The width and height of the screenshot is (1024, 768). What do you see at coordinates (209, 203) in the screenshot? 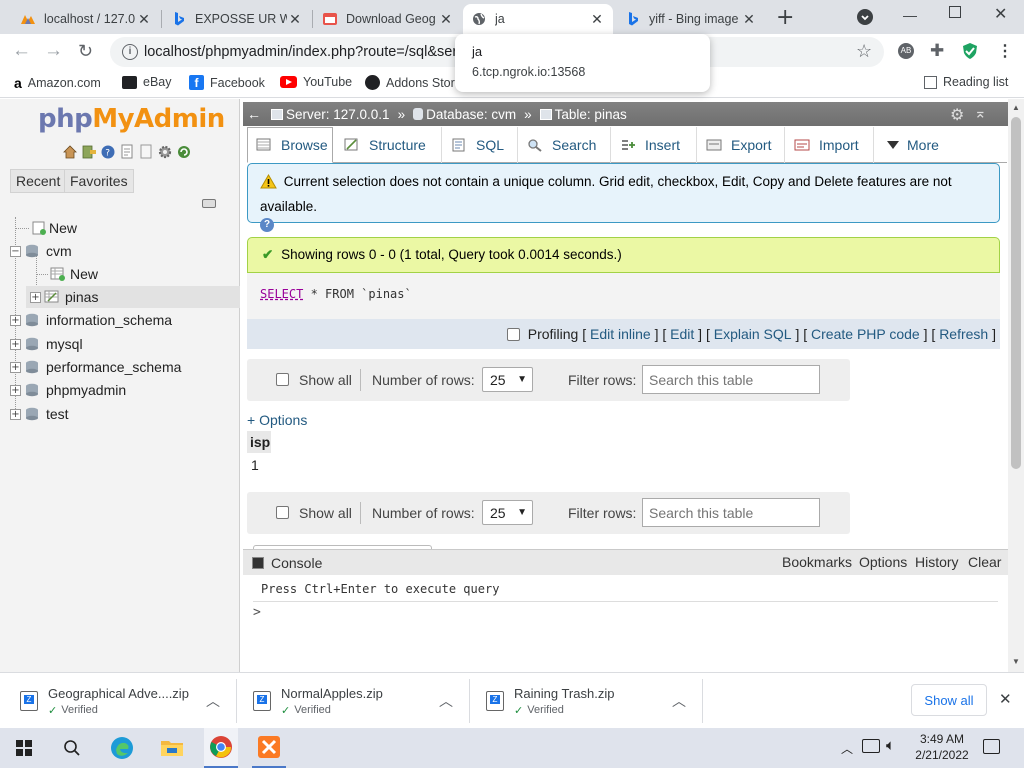
I see `link-chain-icon` at bounding box center [209, 203].